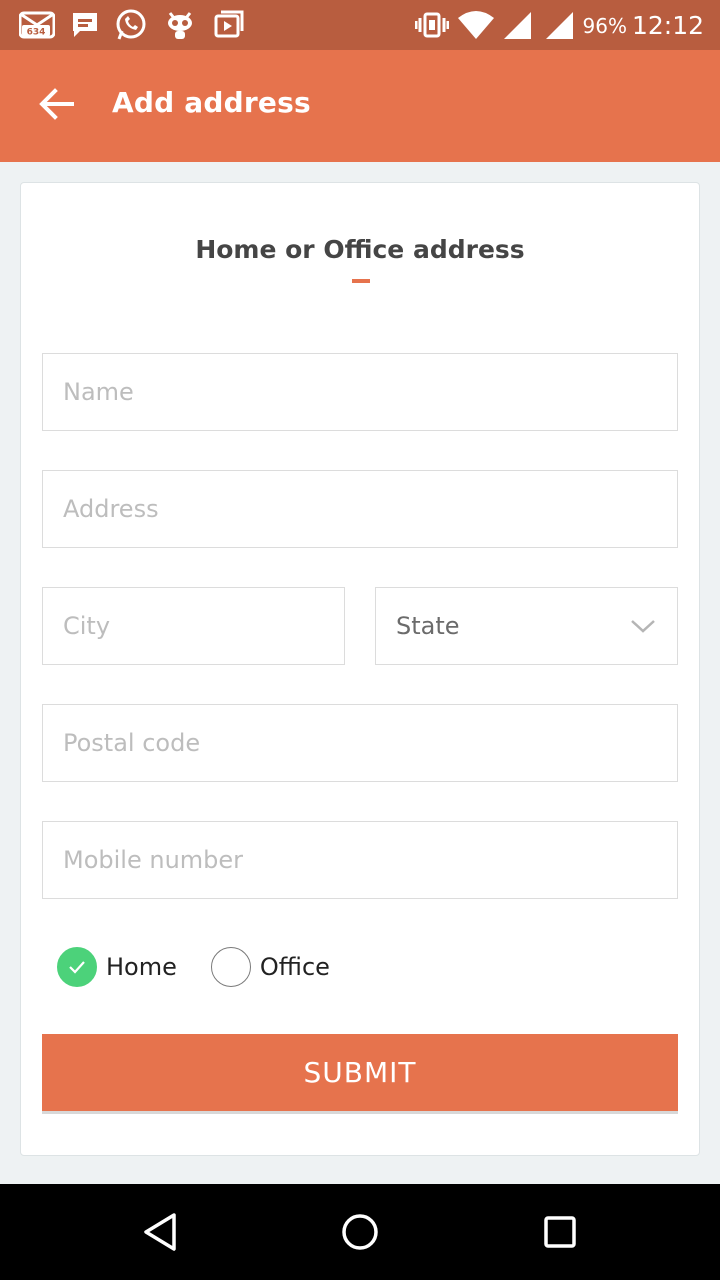 The image size is (720, 1280). Describe the element at coordinates (230, 967) in the screenshot. I see `radio-unchecked-icon` at that location.